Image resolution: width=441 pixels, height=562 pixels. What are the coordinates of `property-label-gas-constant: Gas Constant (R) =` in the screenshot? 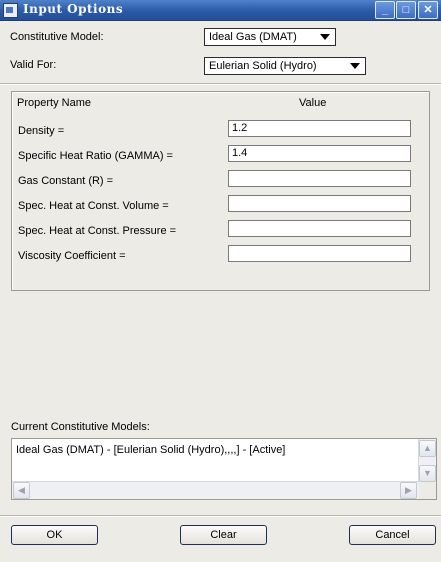 It's located at (66, 181).